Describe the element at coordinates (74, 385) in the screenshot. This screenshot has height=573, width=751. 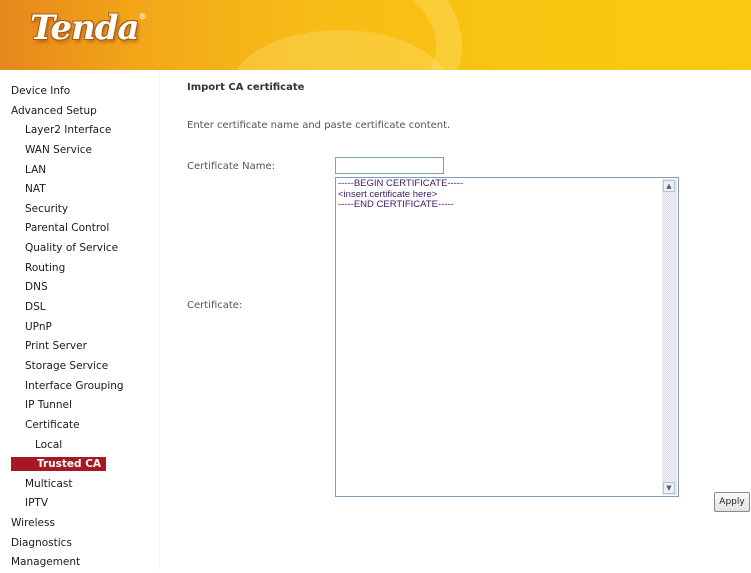
I see `sidebar-item-label: Interface Grouping` at that location.